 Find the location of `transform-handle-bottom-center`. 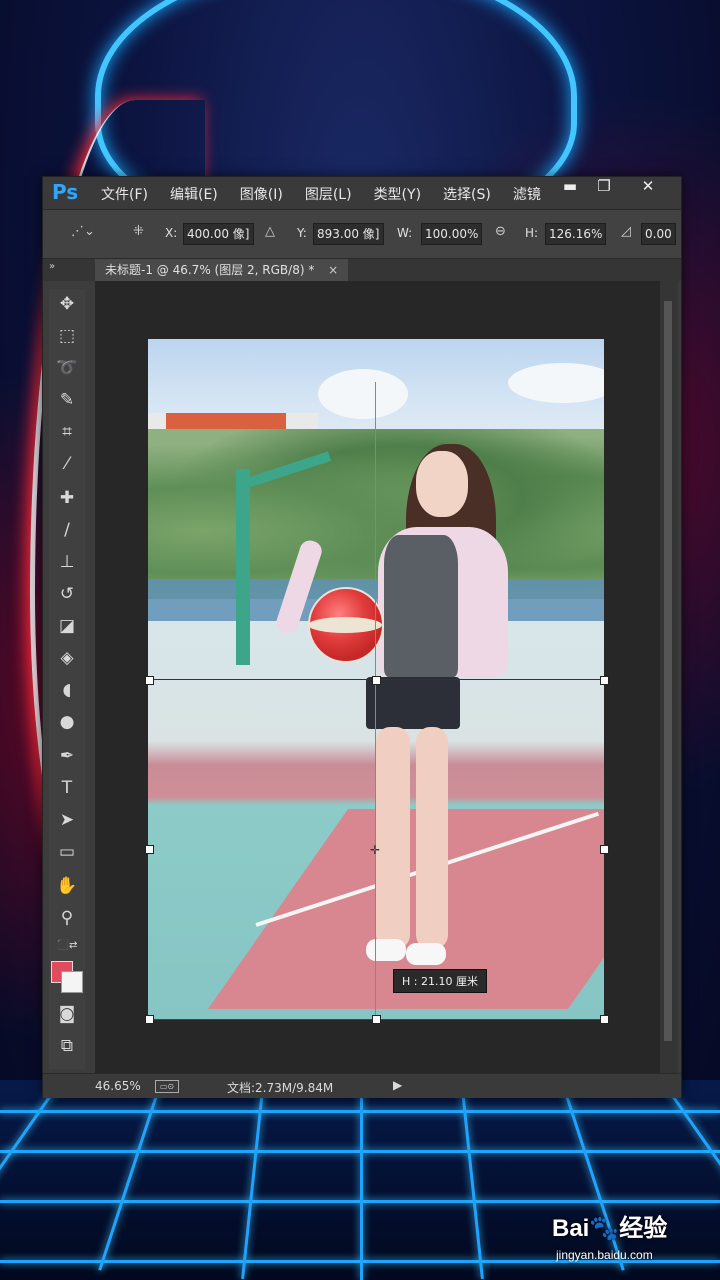

transform-handle-bottom-center is located at coordinates (376, 1019).